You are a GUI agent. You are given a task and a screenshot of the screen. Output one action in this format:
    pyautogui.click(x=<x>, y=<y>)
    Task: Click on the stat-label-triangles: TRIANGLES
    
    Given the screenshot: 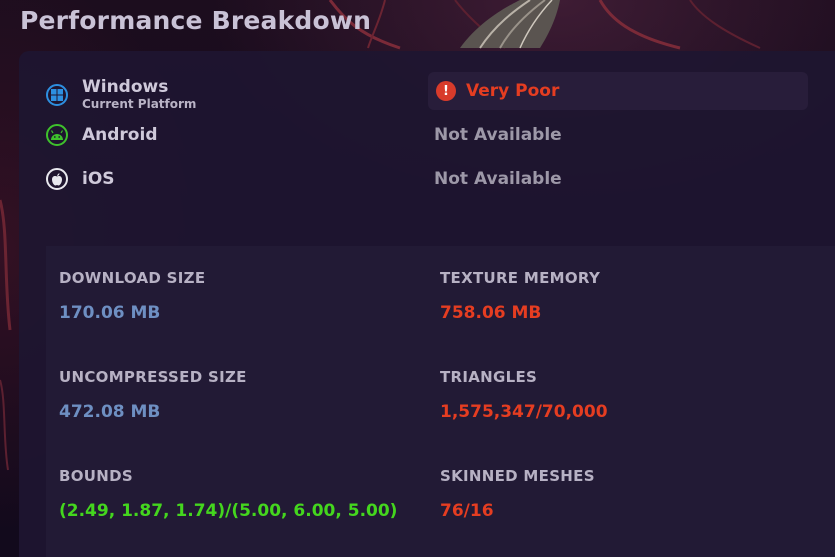 What is the action you would take?
    pyautogui.click(x=489, y=377)
    